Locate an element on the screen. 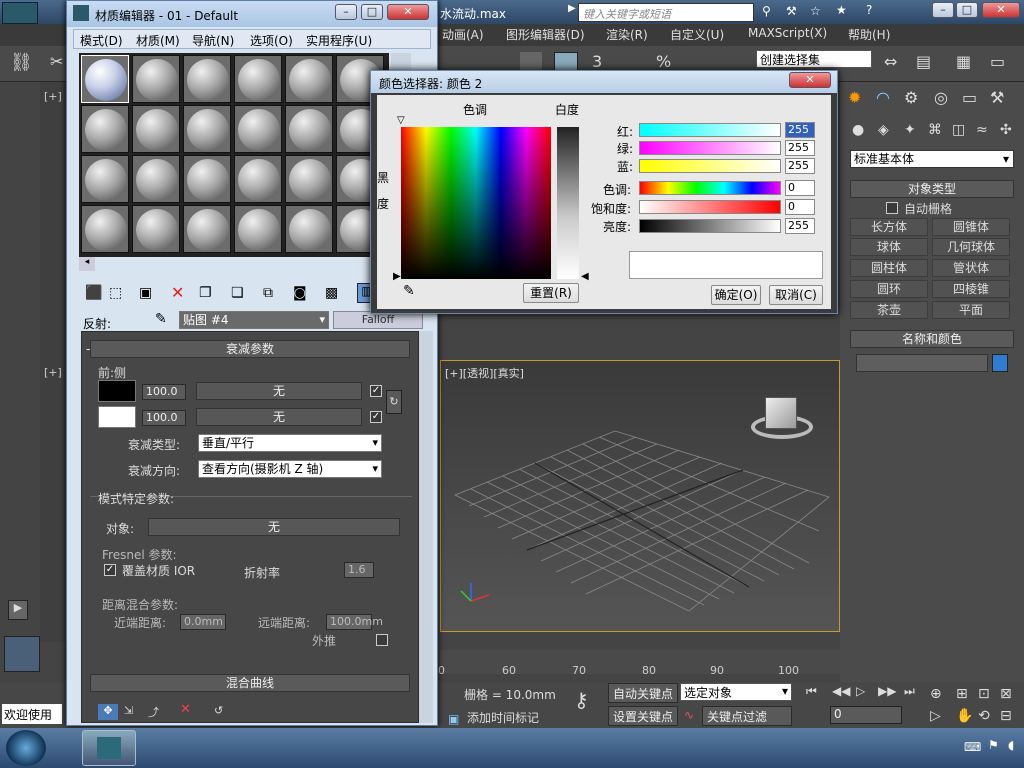  box-button: 长方体 is located at coordinates (889, 227).